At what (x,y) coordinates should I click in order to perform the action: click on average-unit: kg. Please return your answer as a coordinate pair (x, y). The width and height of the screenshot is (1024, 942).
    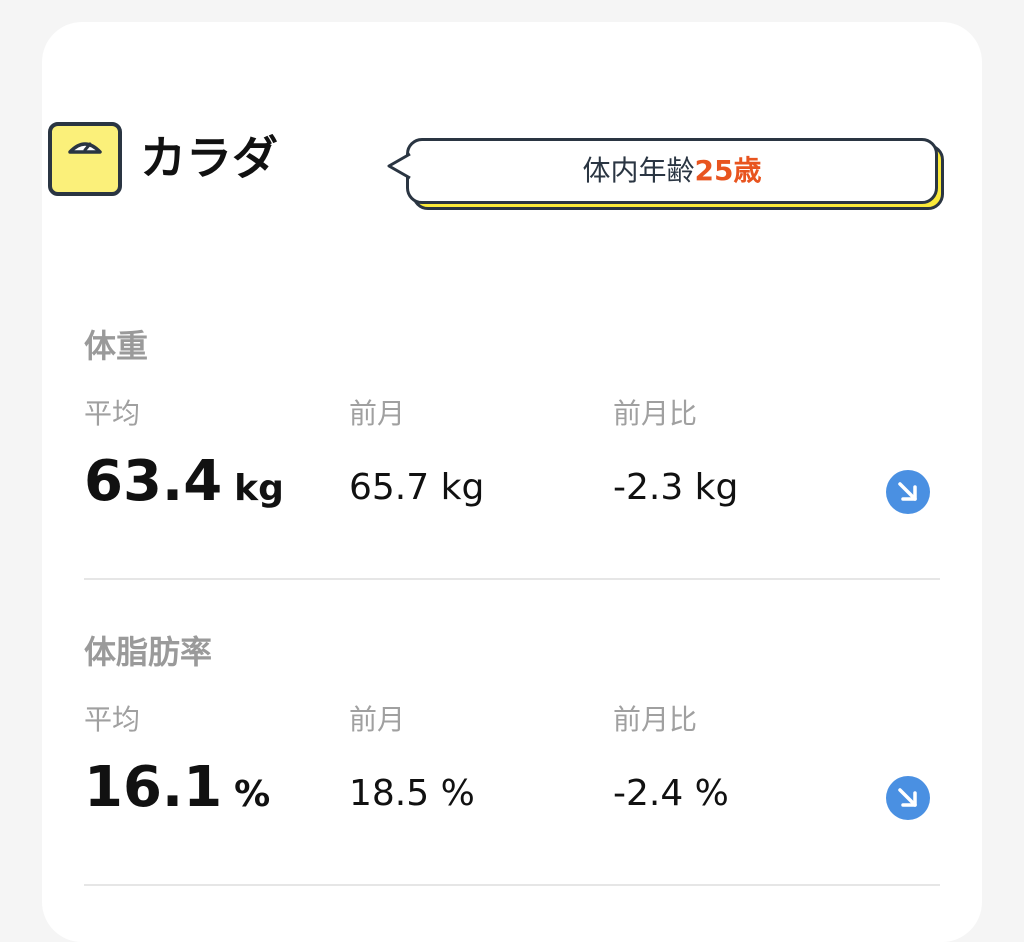
    Looking at the image, I should click on (259, 488).